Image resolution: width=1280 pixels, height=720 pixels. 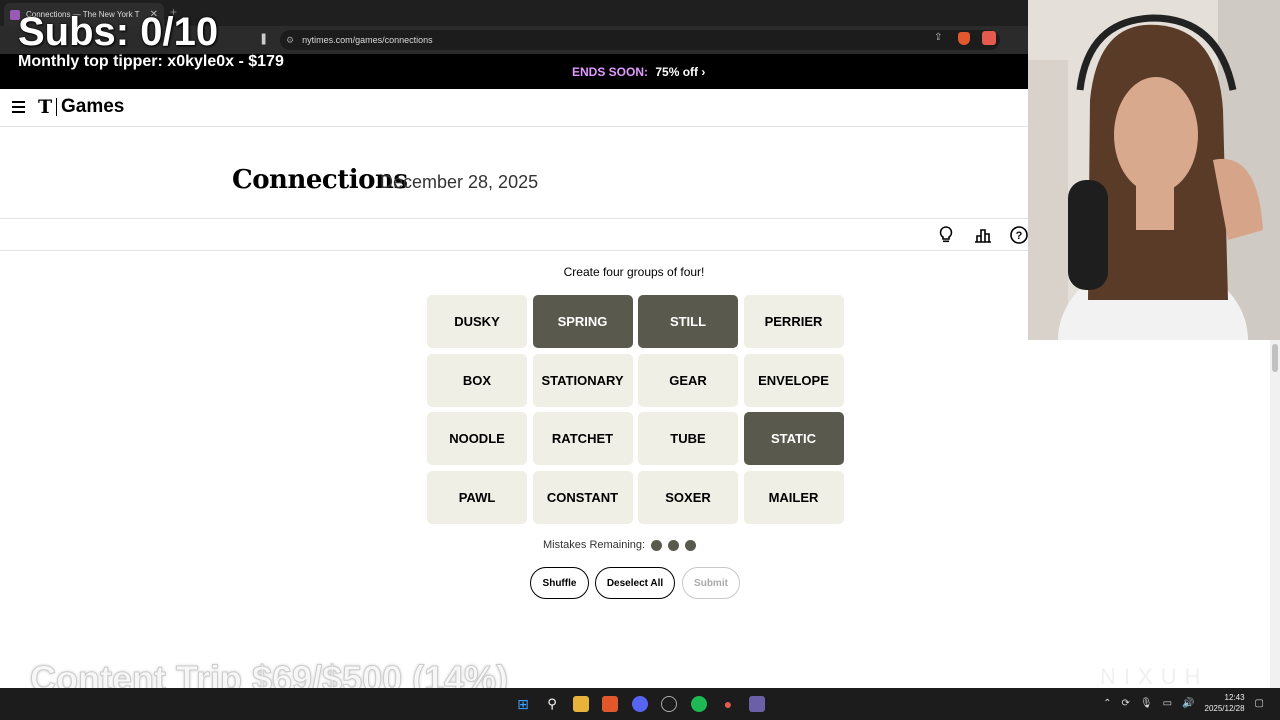 What do you see at coordinates (688, 439) in the screenshot?
I see `word-tile: TUBE` at bounding box center [688, 439].